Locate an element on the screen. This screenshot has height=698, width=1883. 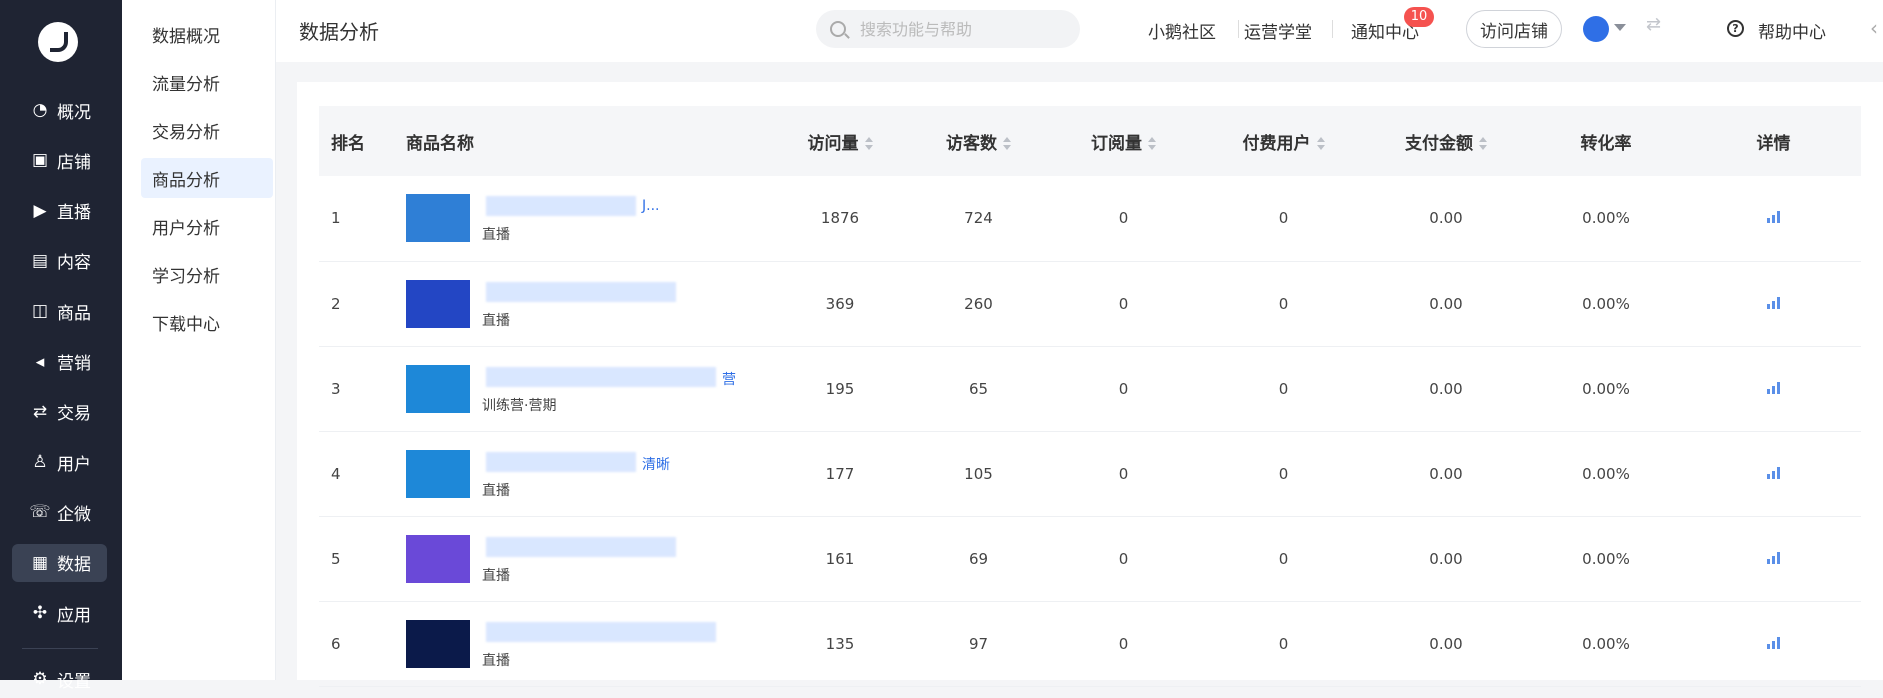
subnav-item: 商品分析 is located at coordinates (207, 178).